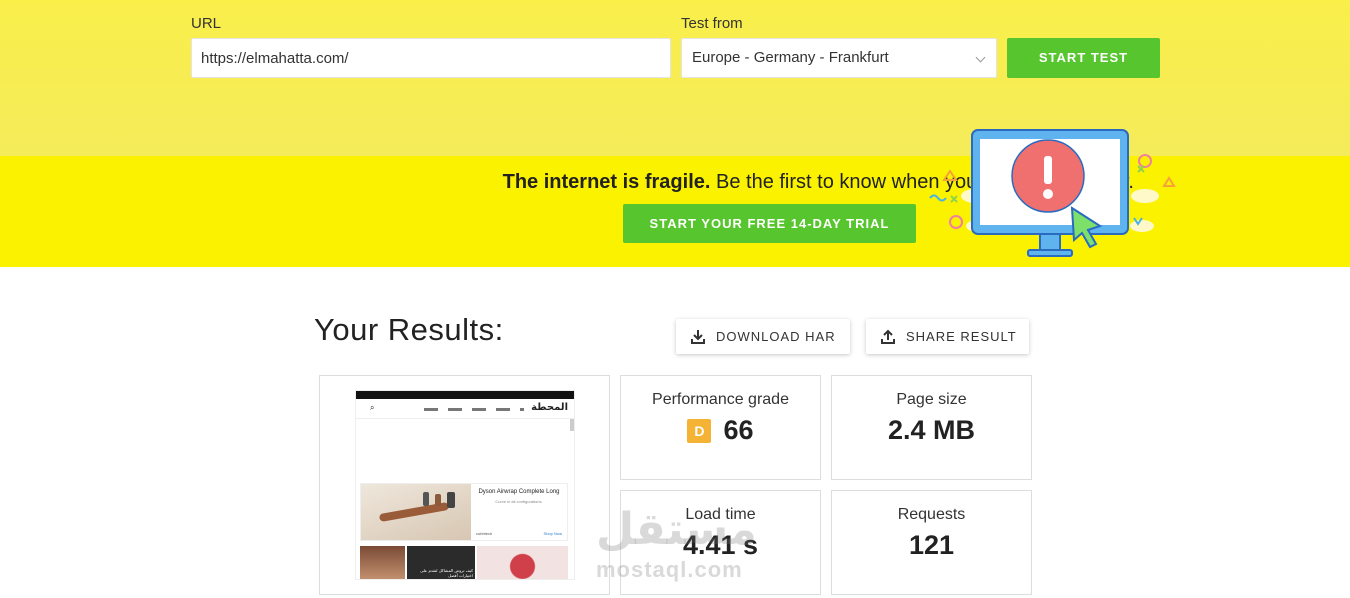 The image size is (1350, 598). I want to click on test-from-label: Test from, so click(712, 23).